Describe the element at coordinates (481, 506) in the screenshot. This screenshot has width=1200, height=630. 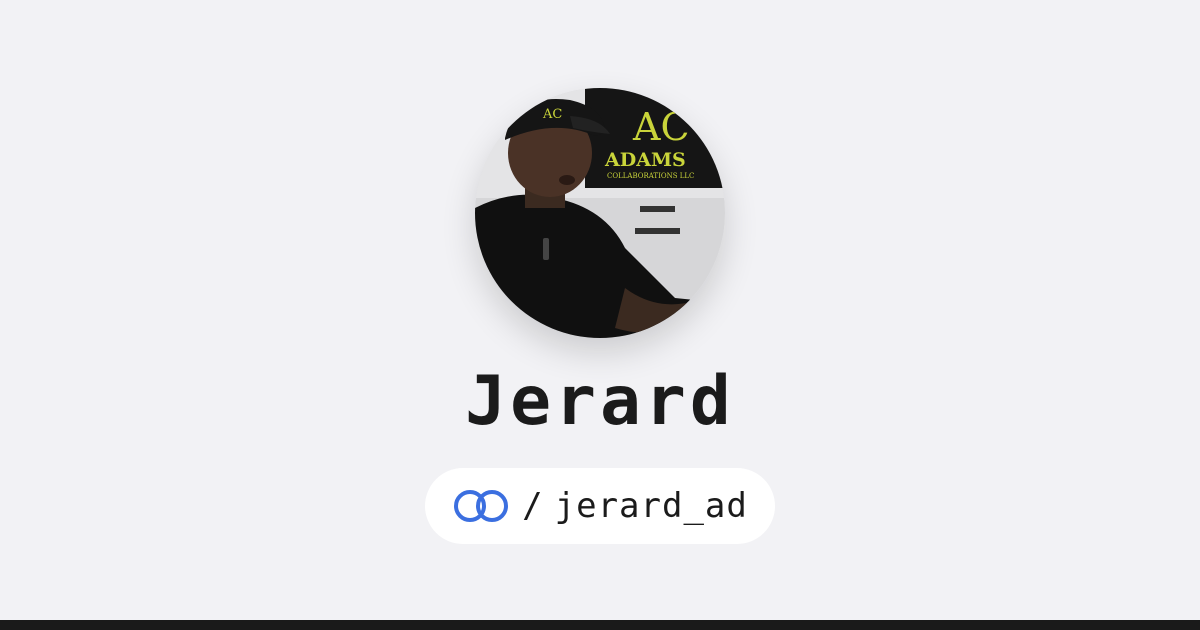
I see `interlocking-rings-icon` at that location.